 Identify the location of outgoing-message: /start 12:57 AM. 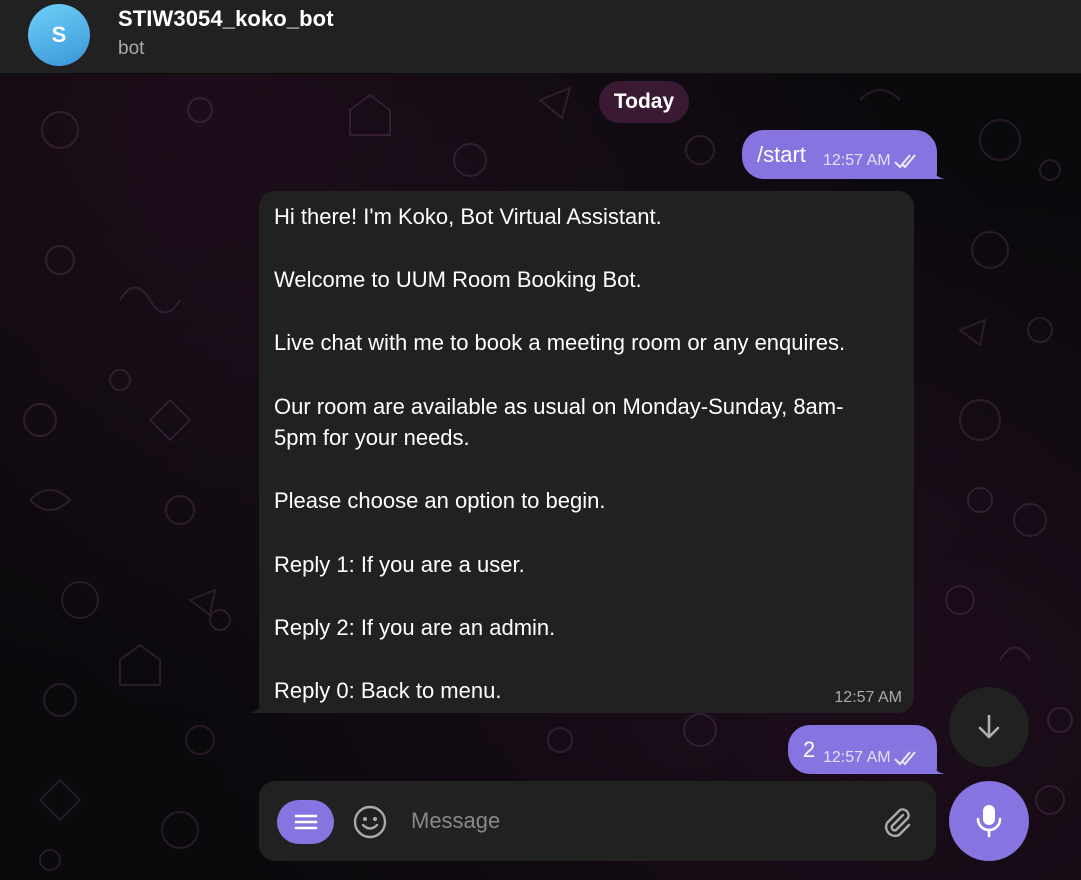
(839, 154).